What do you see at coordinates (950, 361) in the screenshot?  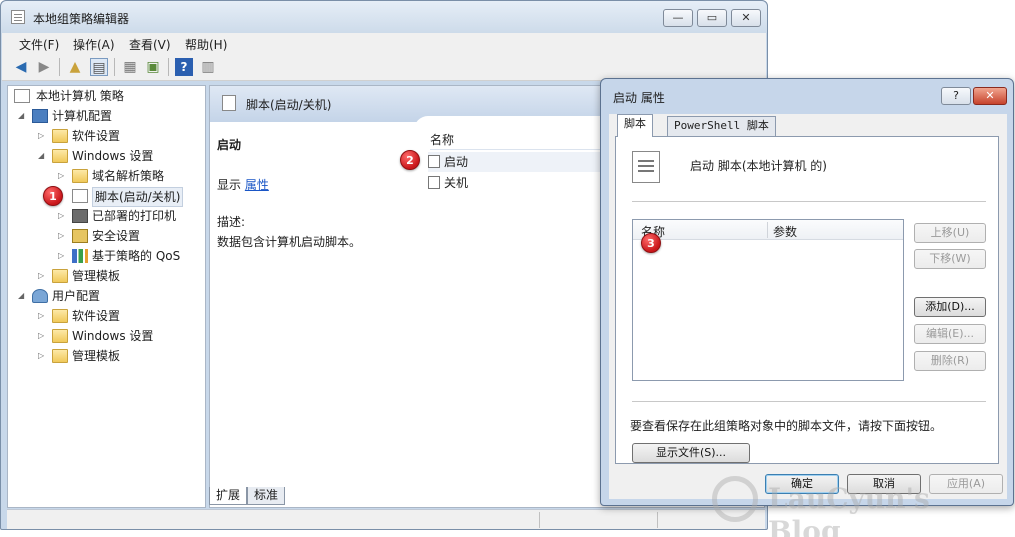 I see `remove-button: 删除(R)` at bounding box center [950, 361].